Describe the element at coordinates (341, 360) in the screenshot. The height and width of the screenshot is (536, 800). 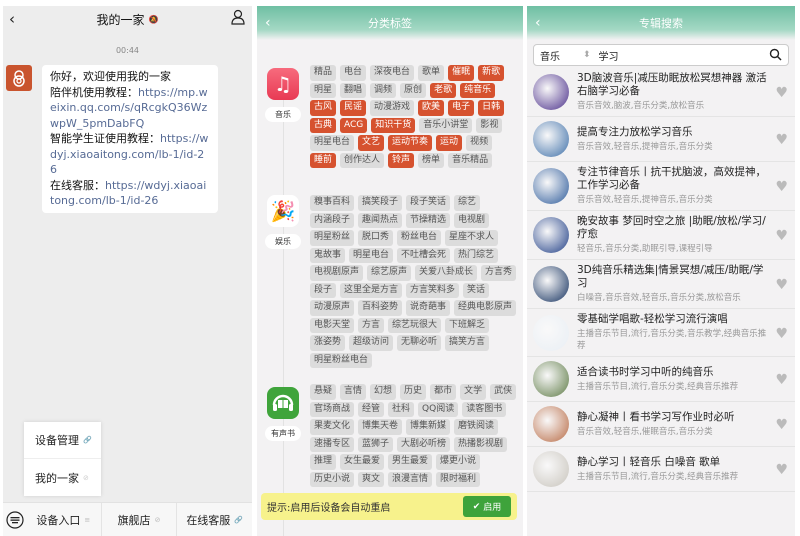
I see `tag: 明星粉丝电台` at that location.